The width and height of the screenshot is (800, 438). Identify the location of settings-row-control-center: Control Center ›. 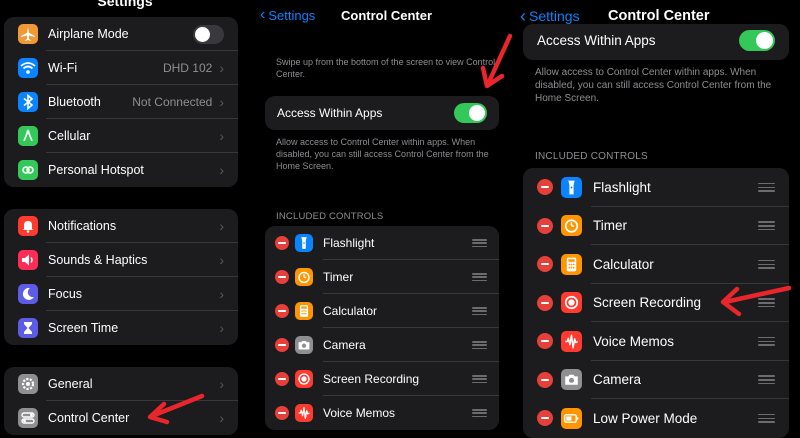
(121, 418).